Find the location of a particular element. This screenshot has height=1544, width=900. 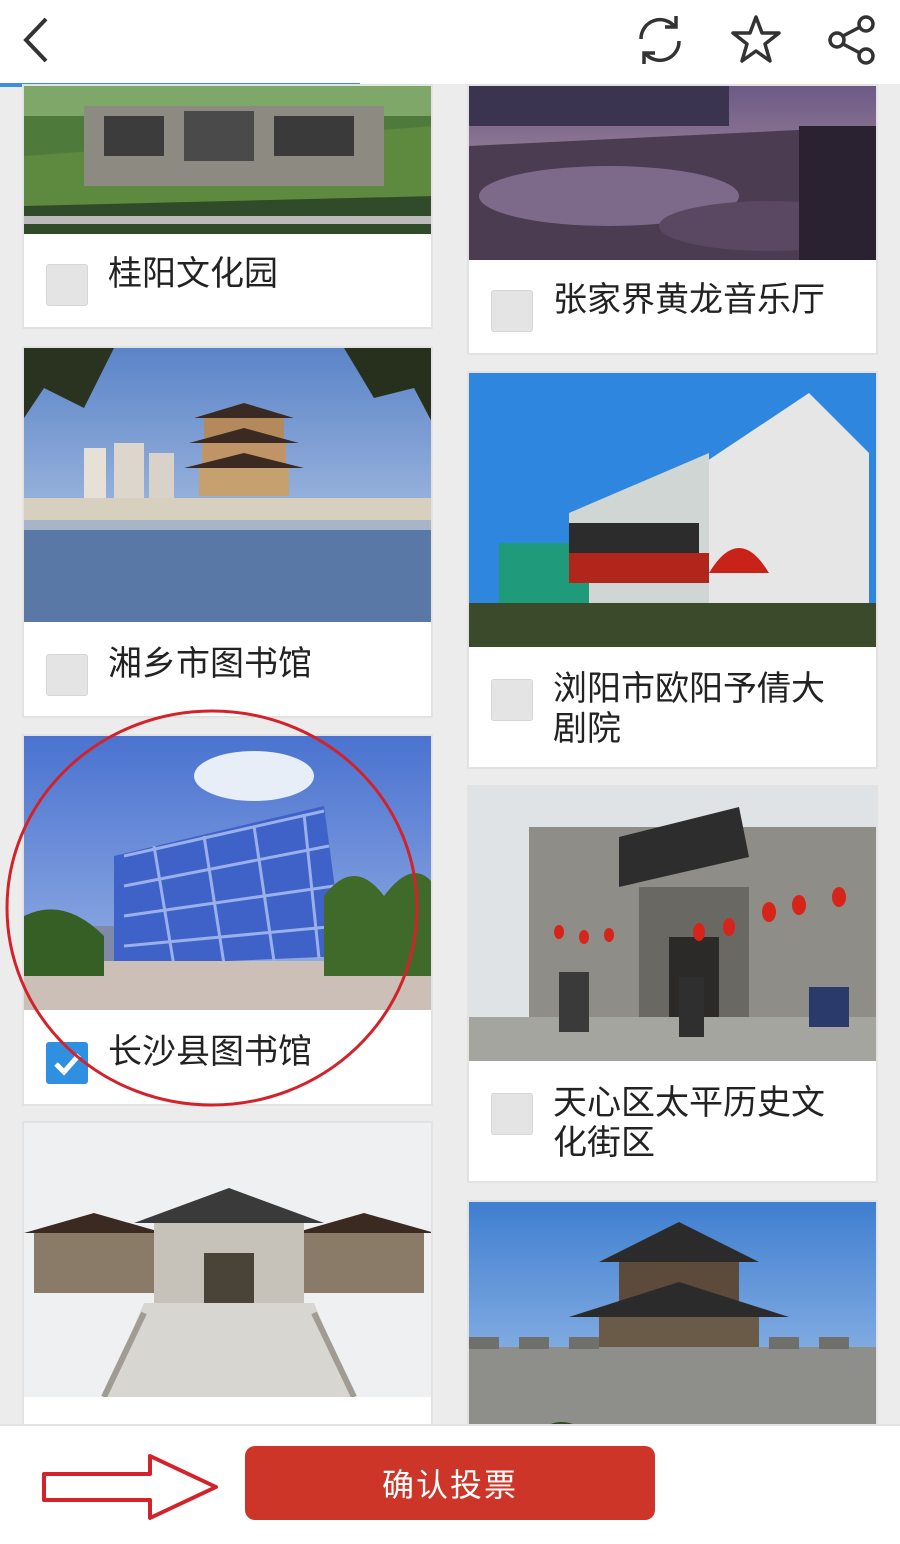

top-bar is located at coordinates (450, 43).